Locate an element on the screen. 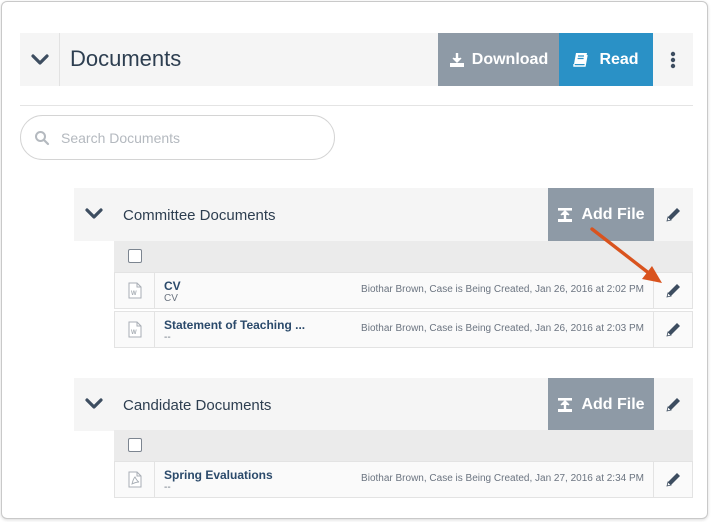  download-button: Download is located at coordinates (498, 59).